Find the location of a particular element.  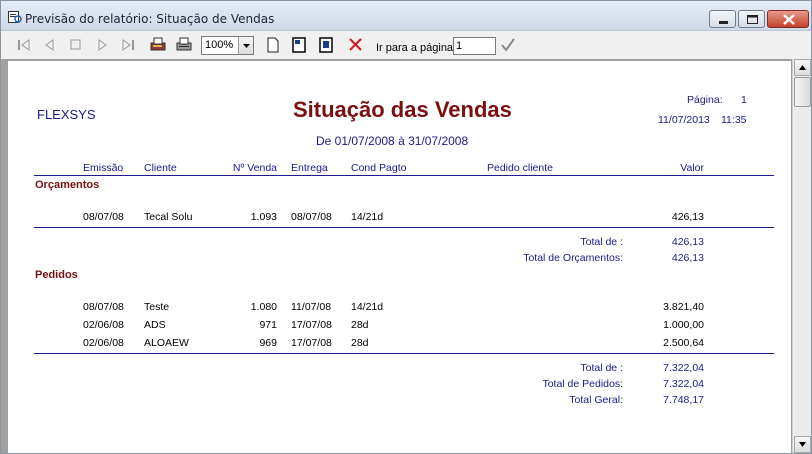

print-setup-icon is located at coordinates (158, 44).